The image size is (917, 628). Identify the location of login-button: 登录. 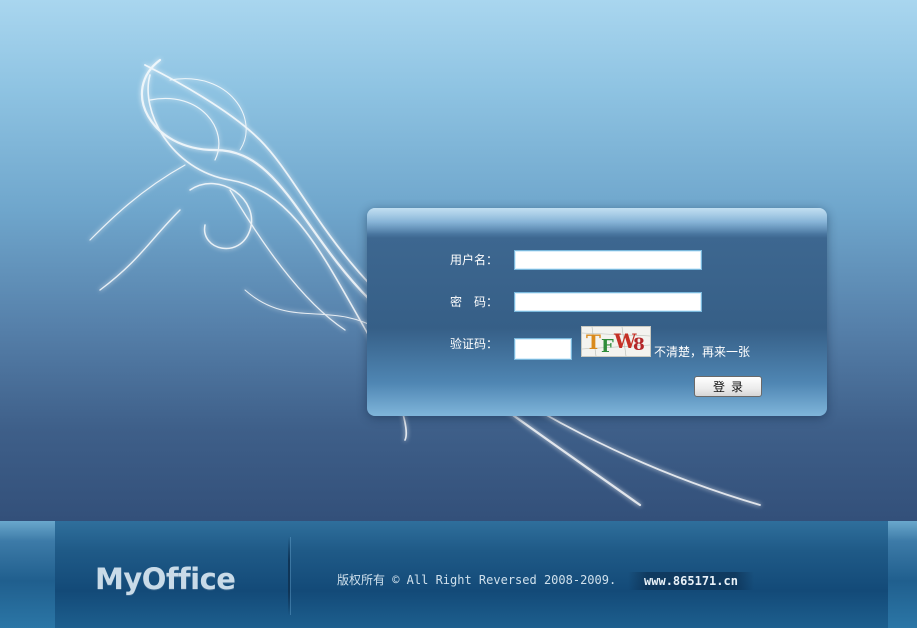
(728, 386).